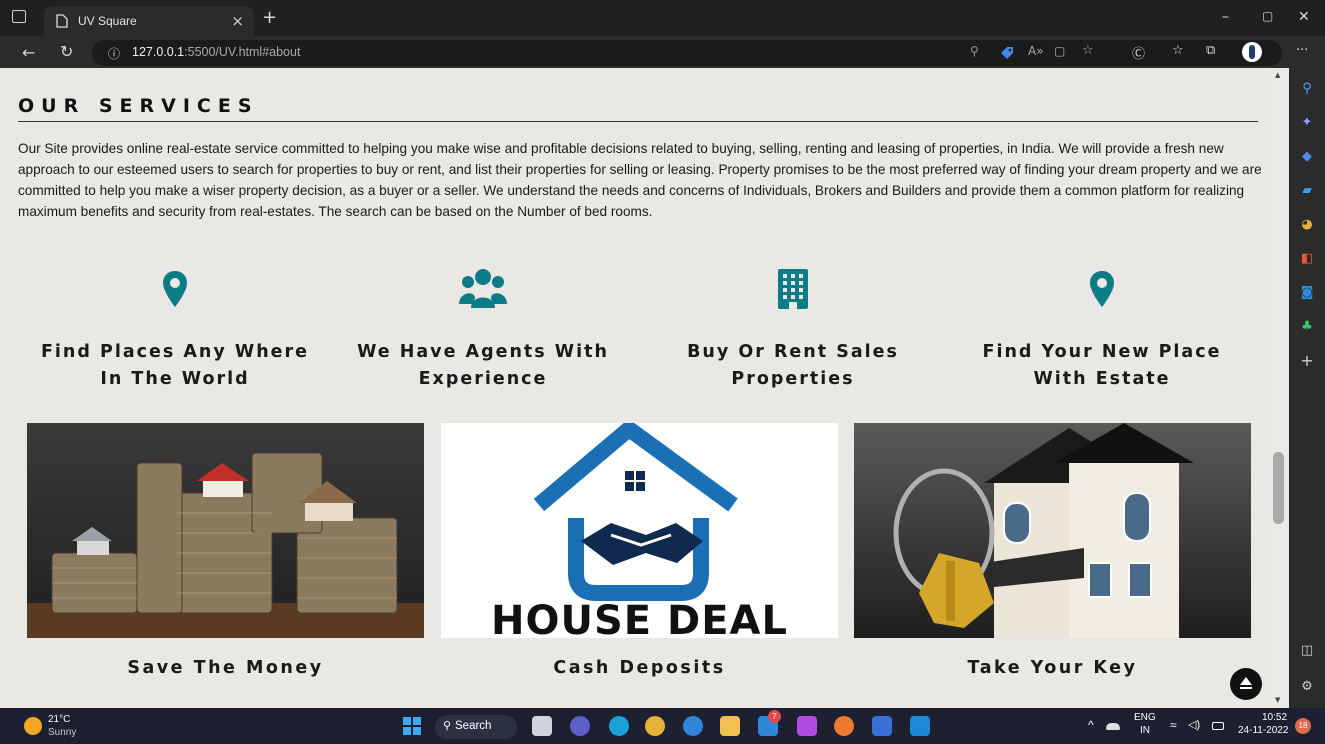 The image size is (1325, 744). Describe the element at coordinates (1102, 365) in the screenshot. I see `feature-label: Find Your New Place With Estate` at that location.